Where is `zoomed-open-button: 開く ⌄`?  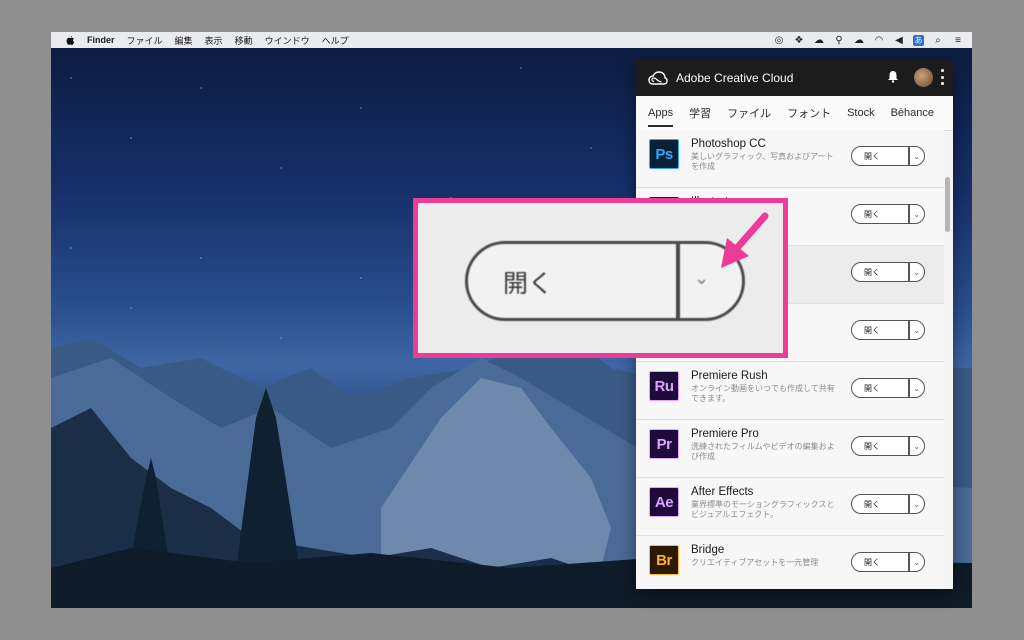 zoomed-open-button: 開く ⌄ is located at coordinates (605, 281).